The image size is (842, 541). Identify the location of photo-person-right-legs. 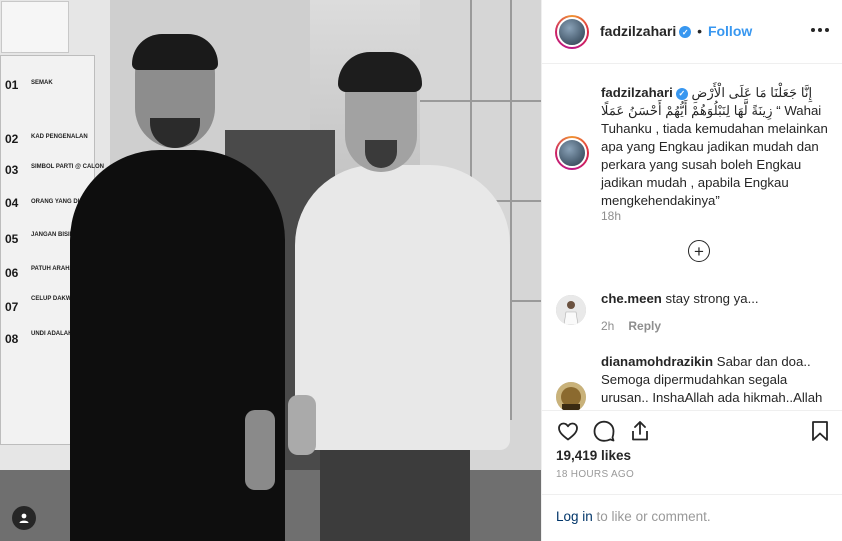
(395, 488).